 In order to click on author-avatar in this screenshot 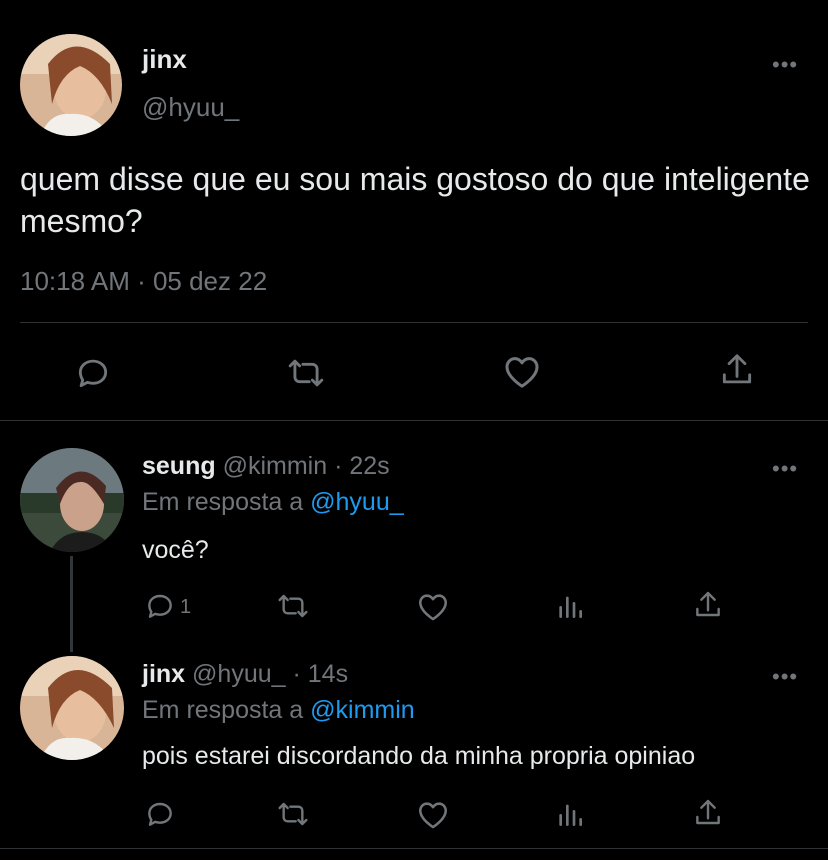, I will do `click(71, 85)`.